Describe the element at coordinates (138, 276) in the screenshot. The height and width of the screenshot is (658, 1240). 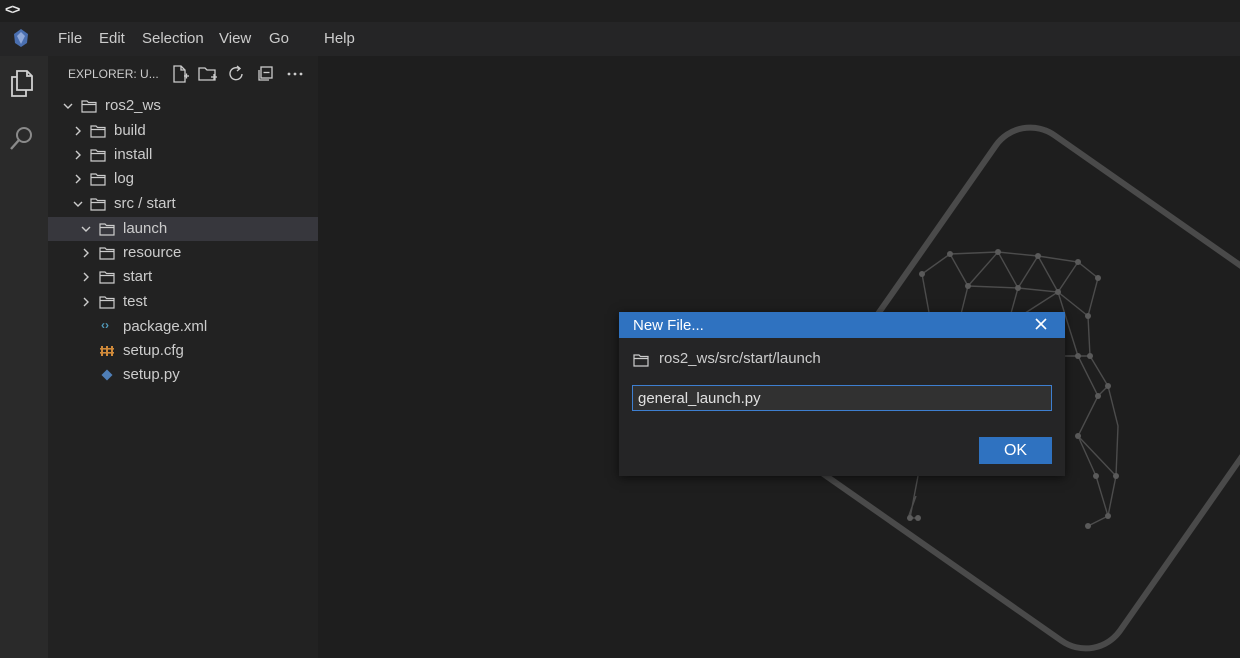
I see `tree-item-label: start` at that location.